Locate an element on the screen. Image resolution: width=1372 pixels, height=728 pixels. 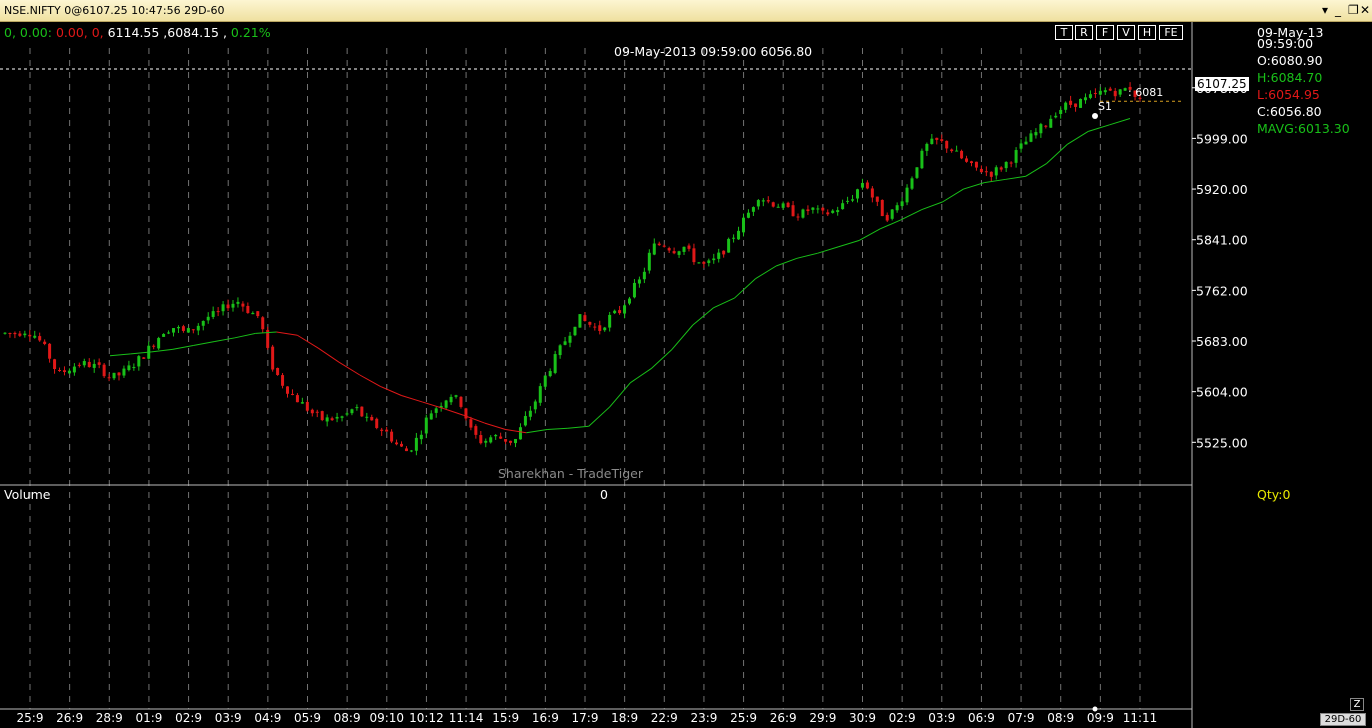
chart-button-f: F is located at coordinates (1105, 32).